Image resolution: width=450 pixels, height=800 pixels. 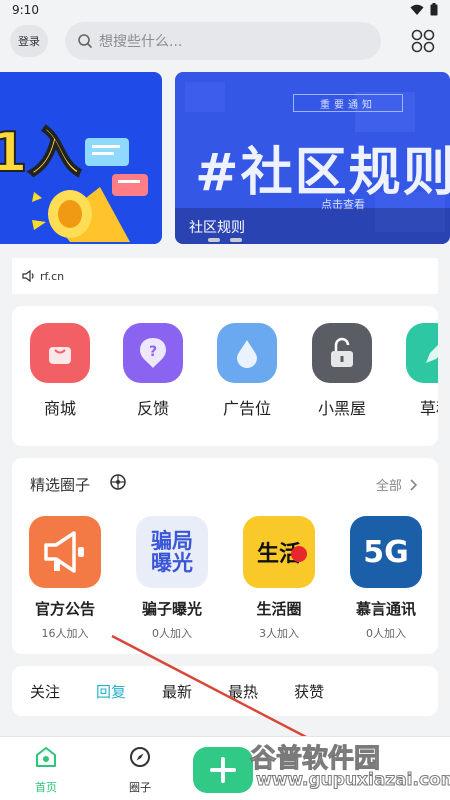 I want to click on quick-icon-feedback: ? 反馈, so click(x=153, y=371).